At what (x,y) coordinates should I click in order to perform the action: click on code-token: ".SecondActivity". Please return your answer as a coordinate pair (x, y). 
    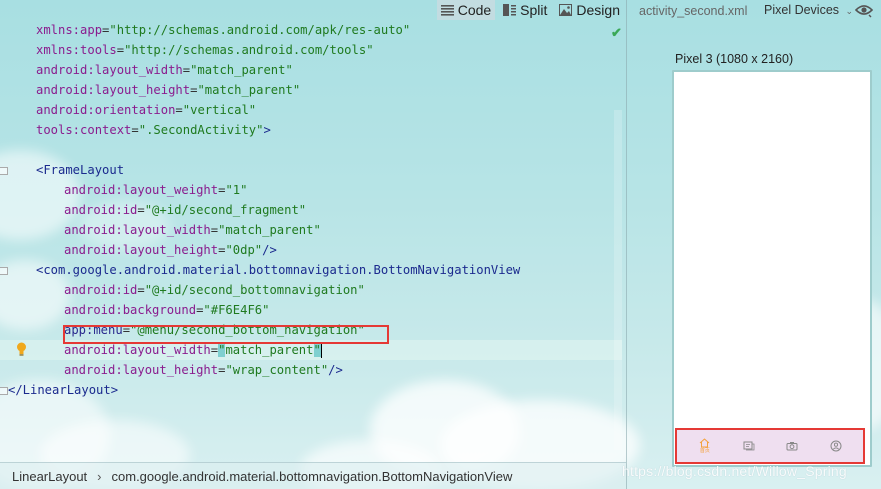
    Looking at the image, I should click on (201, 130).